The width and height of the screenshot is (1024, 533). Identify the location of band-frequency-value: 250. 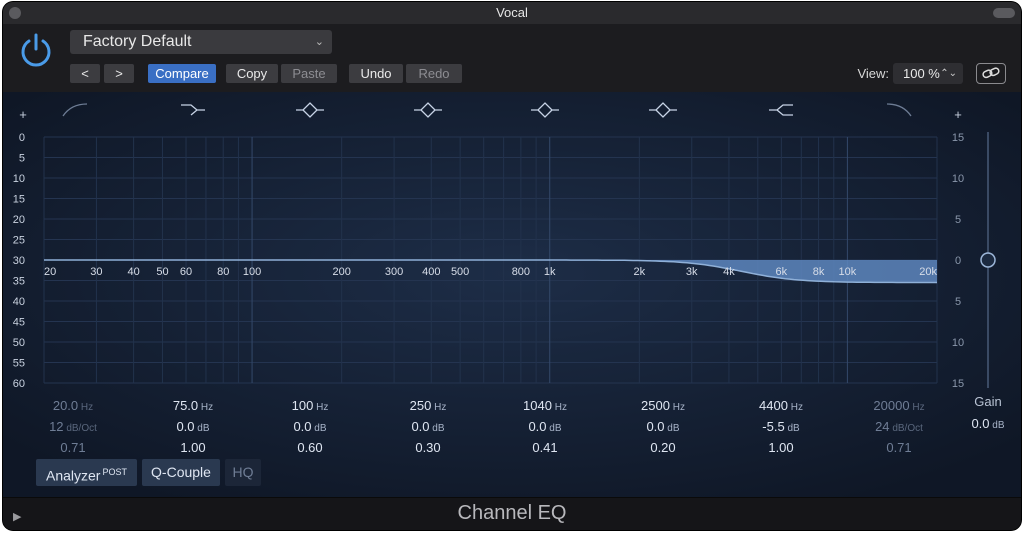
(421, 405).